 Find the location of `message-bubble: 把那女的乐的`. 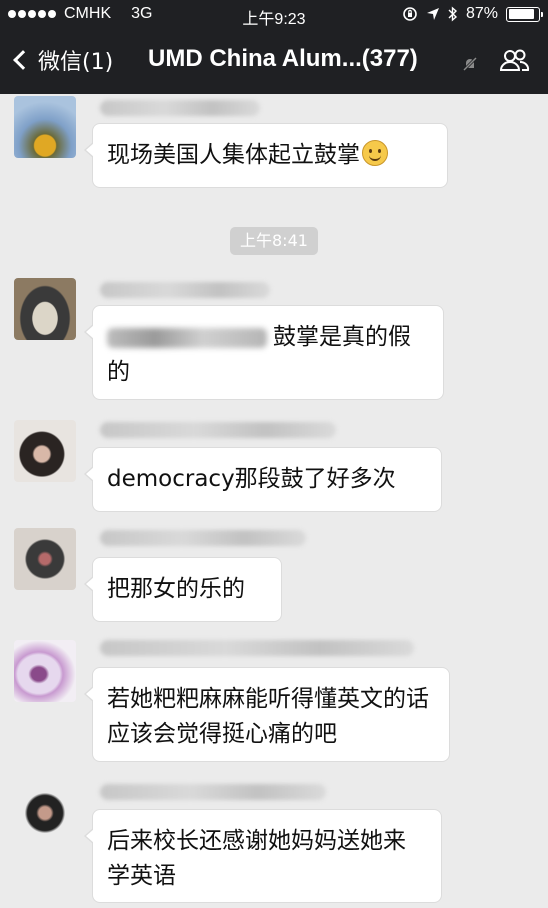

message-bubble: 把那女的乐的 is located at coordinates (183, 589).